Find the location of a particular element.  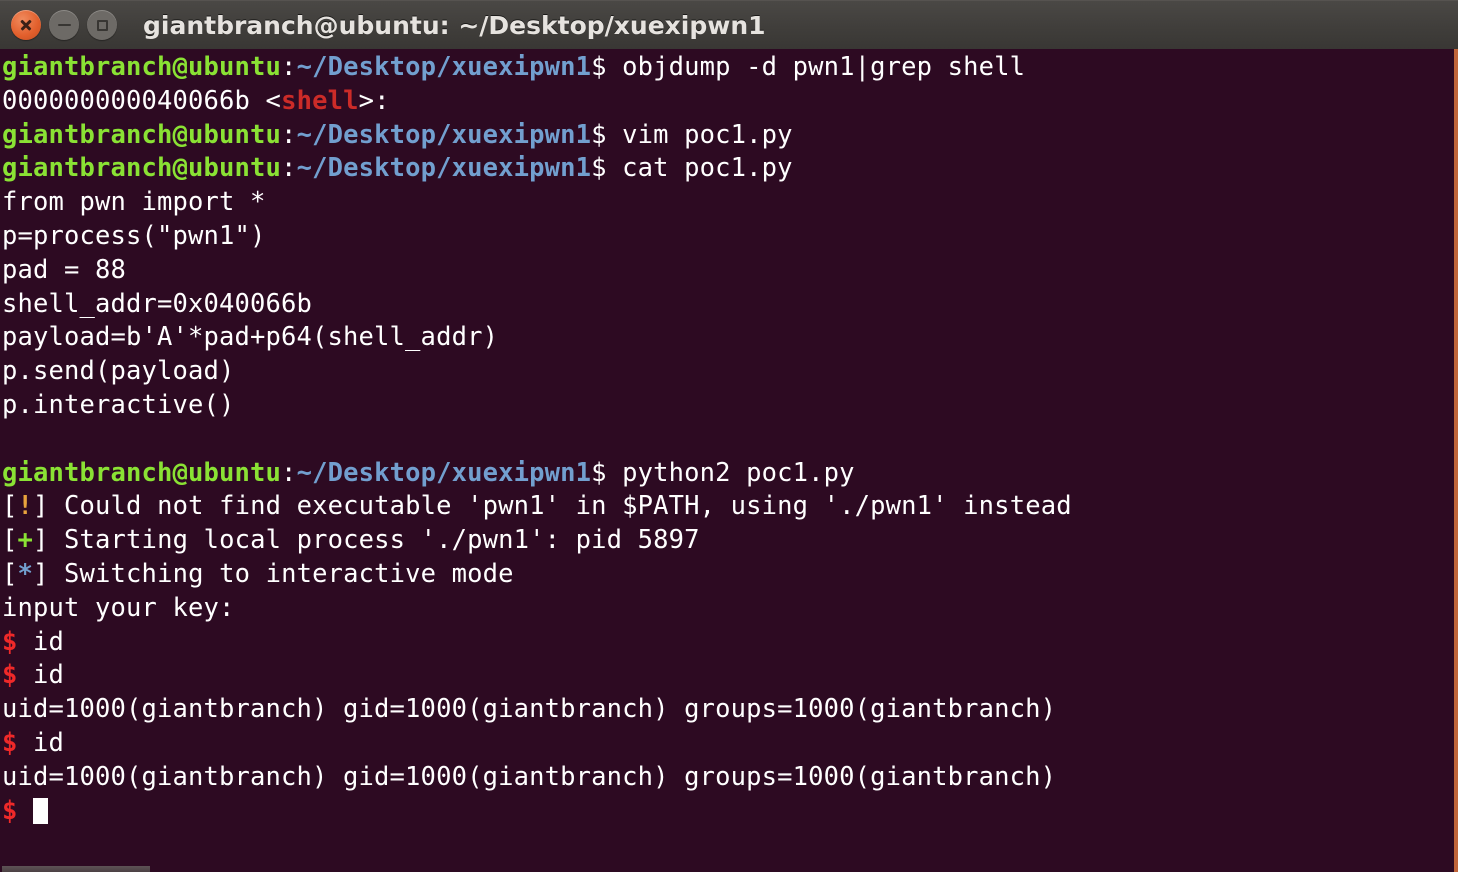

angle-open: < is located at coordinates (273, 100).